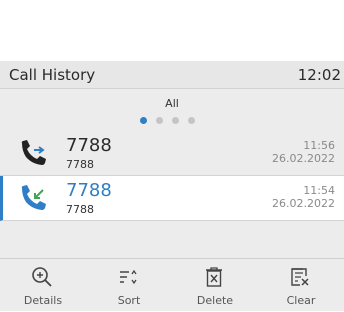 The image size is (344, 312). Describe the element at coordinates (300, 277) in the screenshot. I see `clear-list-icon` at that location.